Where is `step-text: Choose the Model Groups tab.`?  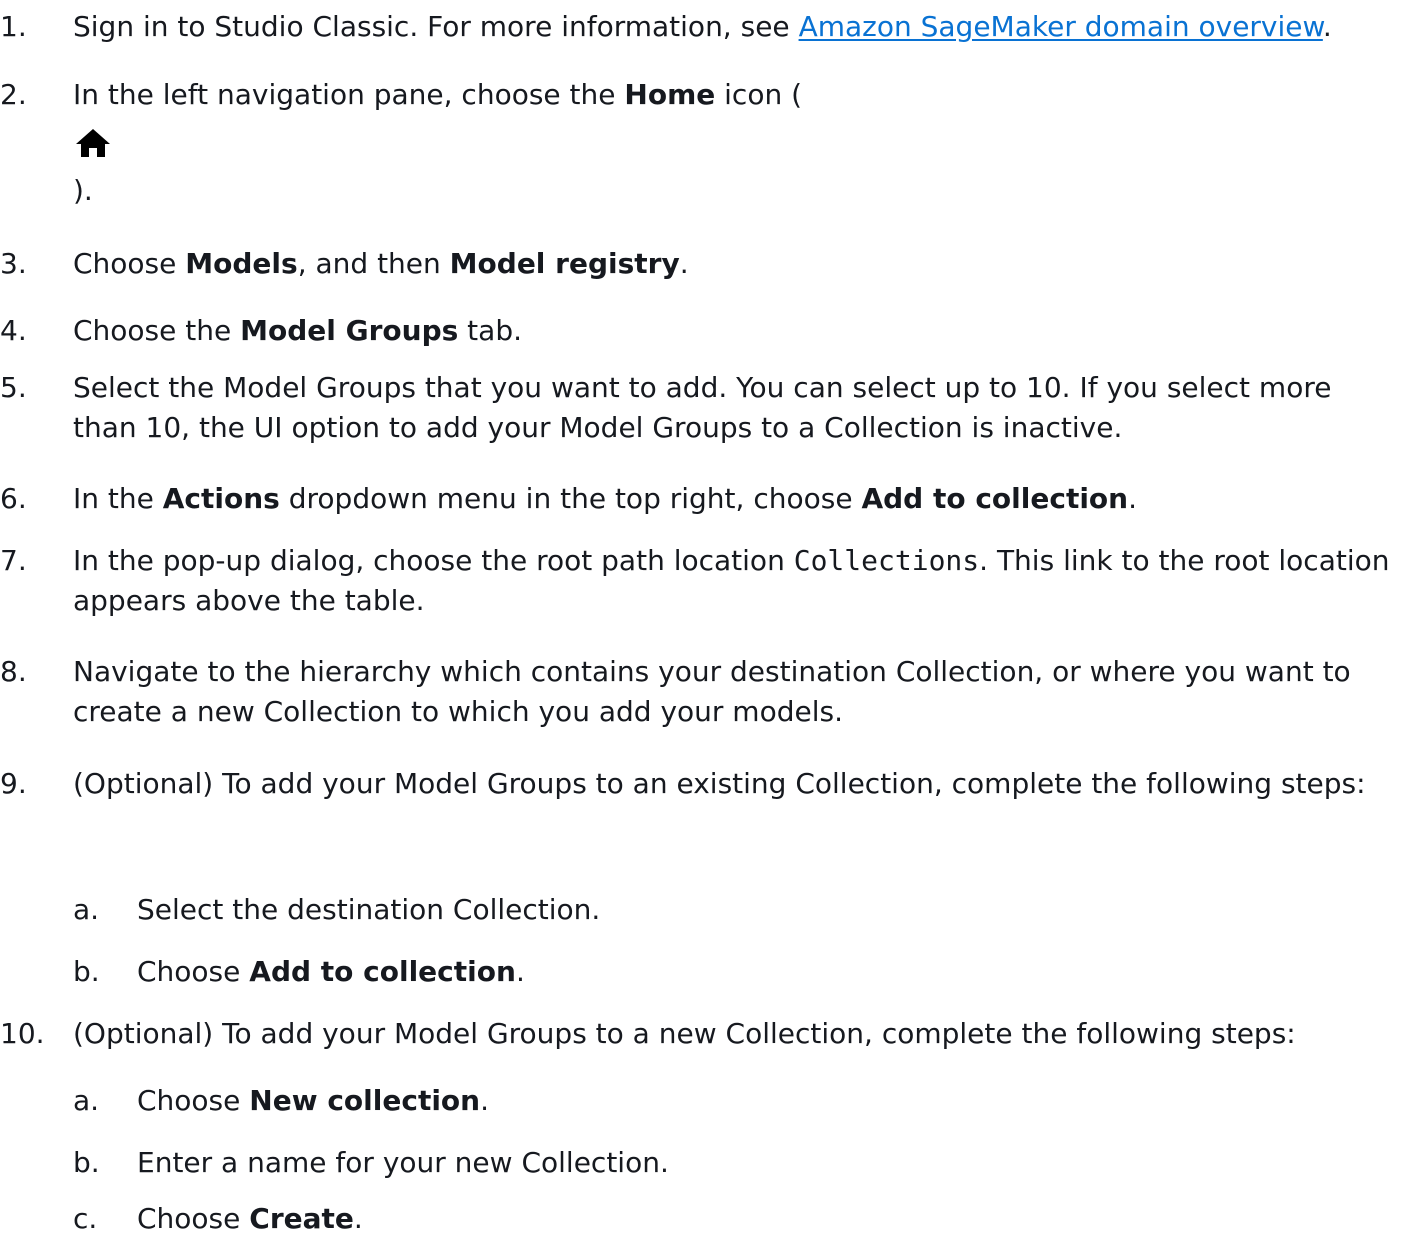
step-text: Choose the Model Groups tab. is located at coordinates (297, 330).